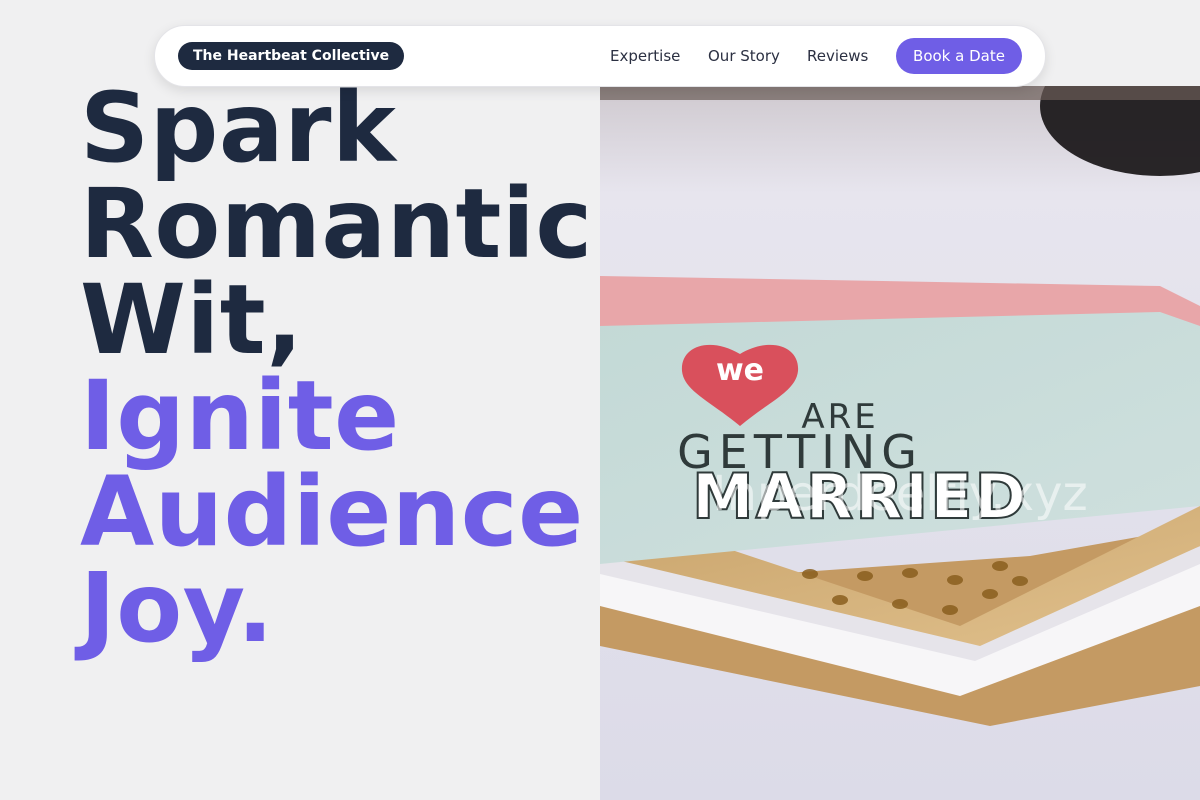 This screenshot has height=800, width=1200. I want to click on headline-accent-line-3: Joy., so click(177, 608).